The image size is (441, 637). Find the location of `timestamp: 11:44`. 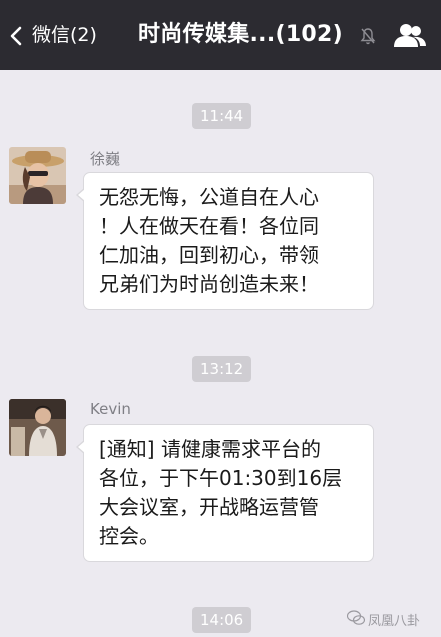

timestamp: 11:44 is located at coordinates (222, 116).